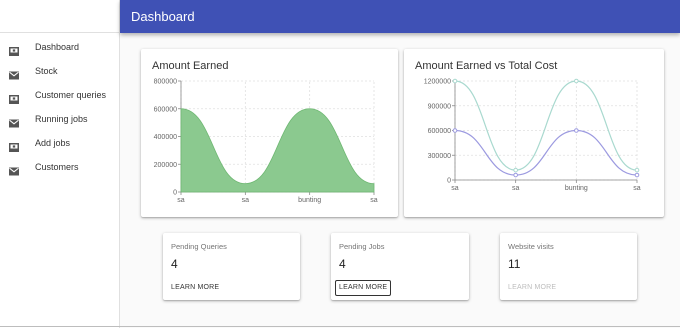 Image resolution: width=680 pixels, height=328 pixels. What do you see at coordinates (277, 150) in the screenshot?
I see `area-series` at bounding box center [277, 150].